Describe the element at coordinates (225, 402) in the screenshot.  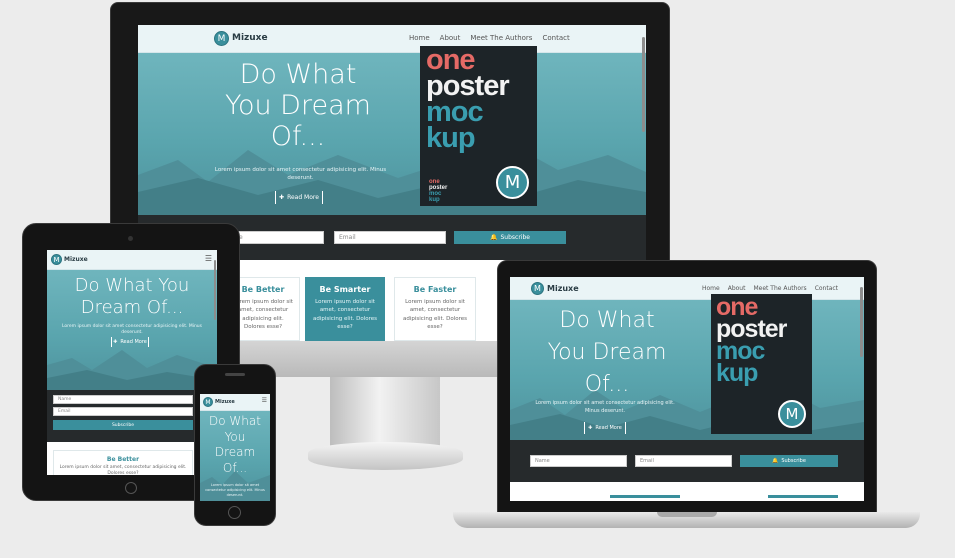
I see `phone-brand: Mizuxe` at that location.